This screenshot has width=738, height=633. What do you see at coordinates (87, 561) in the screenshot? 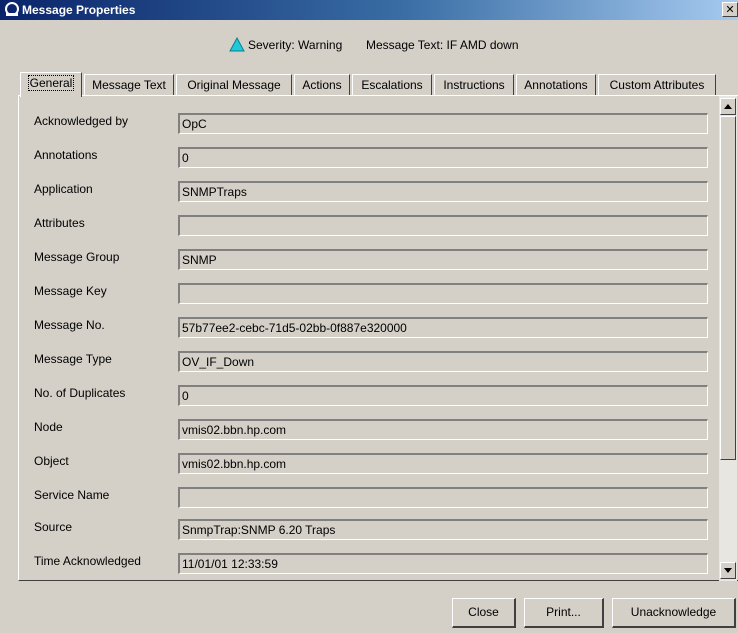
I see `field-label: Time Acknowledged` at bounding box center [87, 561].